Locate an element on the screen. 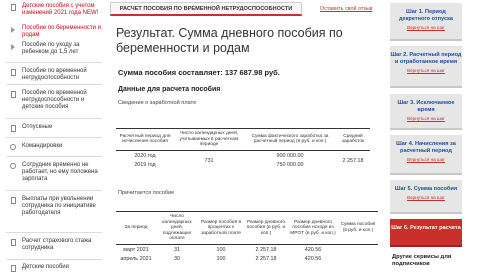  column-header: Размер дневного пособия (в руб. и коп.) is located at coordinates (266, 228).